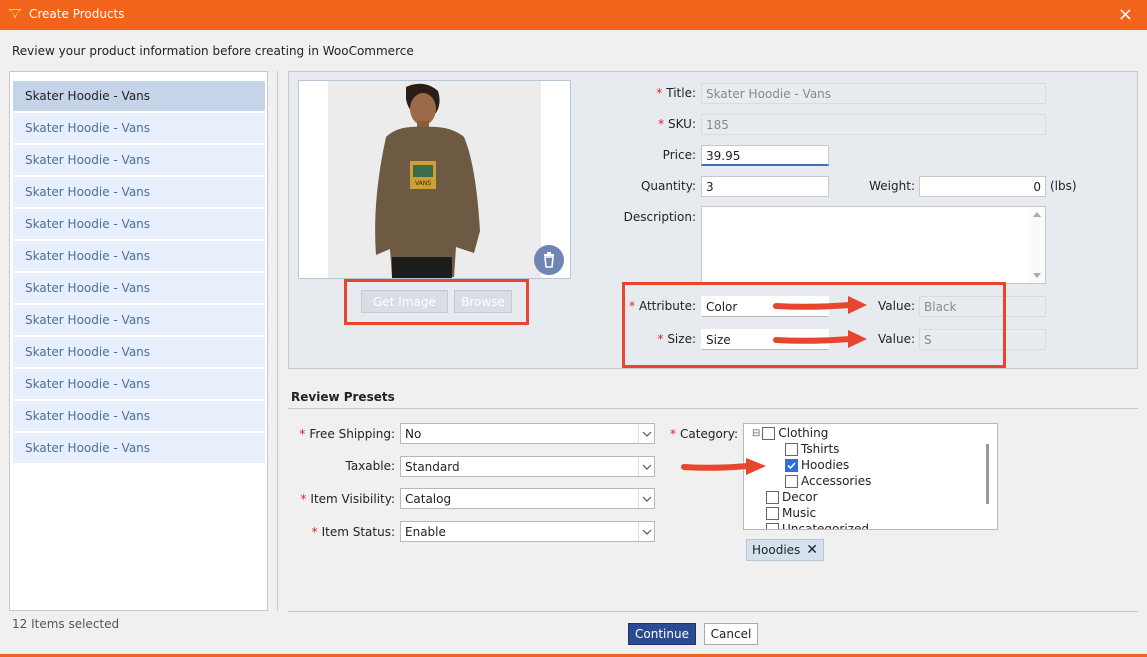 The image size is (1147, 657). What do you see at coordinates (756, 433) in the screenshot?
I see `collapse-icon: ⊟` at bounding box center [756, 433].